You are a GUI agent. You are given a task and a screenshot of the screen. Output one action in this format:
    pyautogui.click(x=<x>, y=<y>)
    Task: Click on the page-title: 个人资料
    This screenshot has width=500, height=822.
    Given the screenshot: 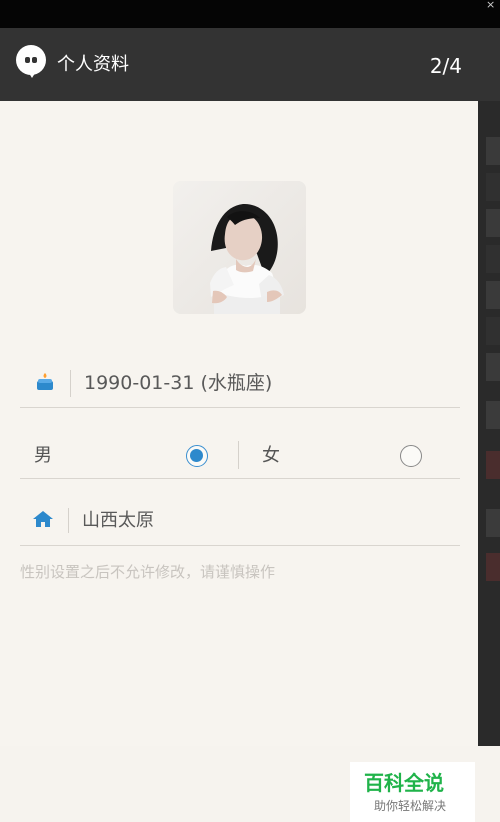 What is the action you would take?
    pyautogui.click(x=93, y=64)
    